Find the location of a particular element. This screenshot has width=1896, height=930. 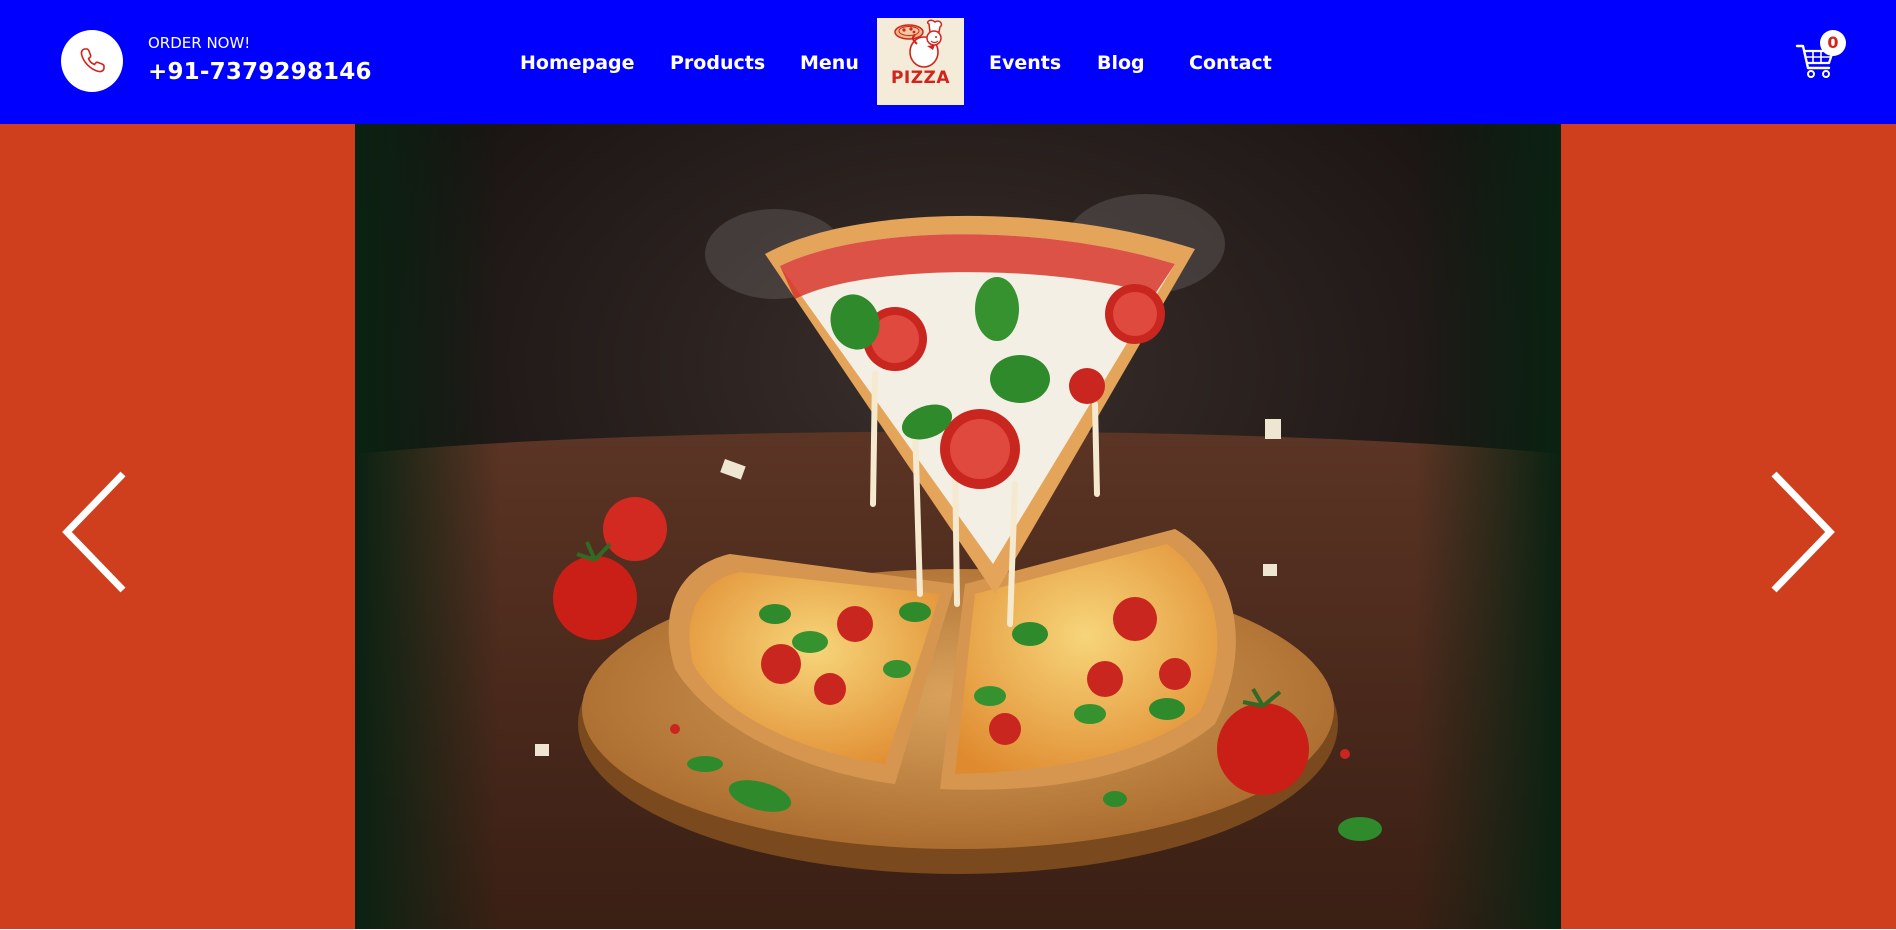

phone-icon is located at coordinates (92, 60).